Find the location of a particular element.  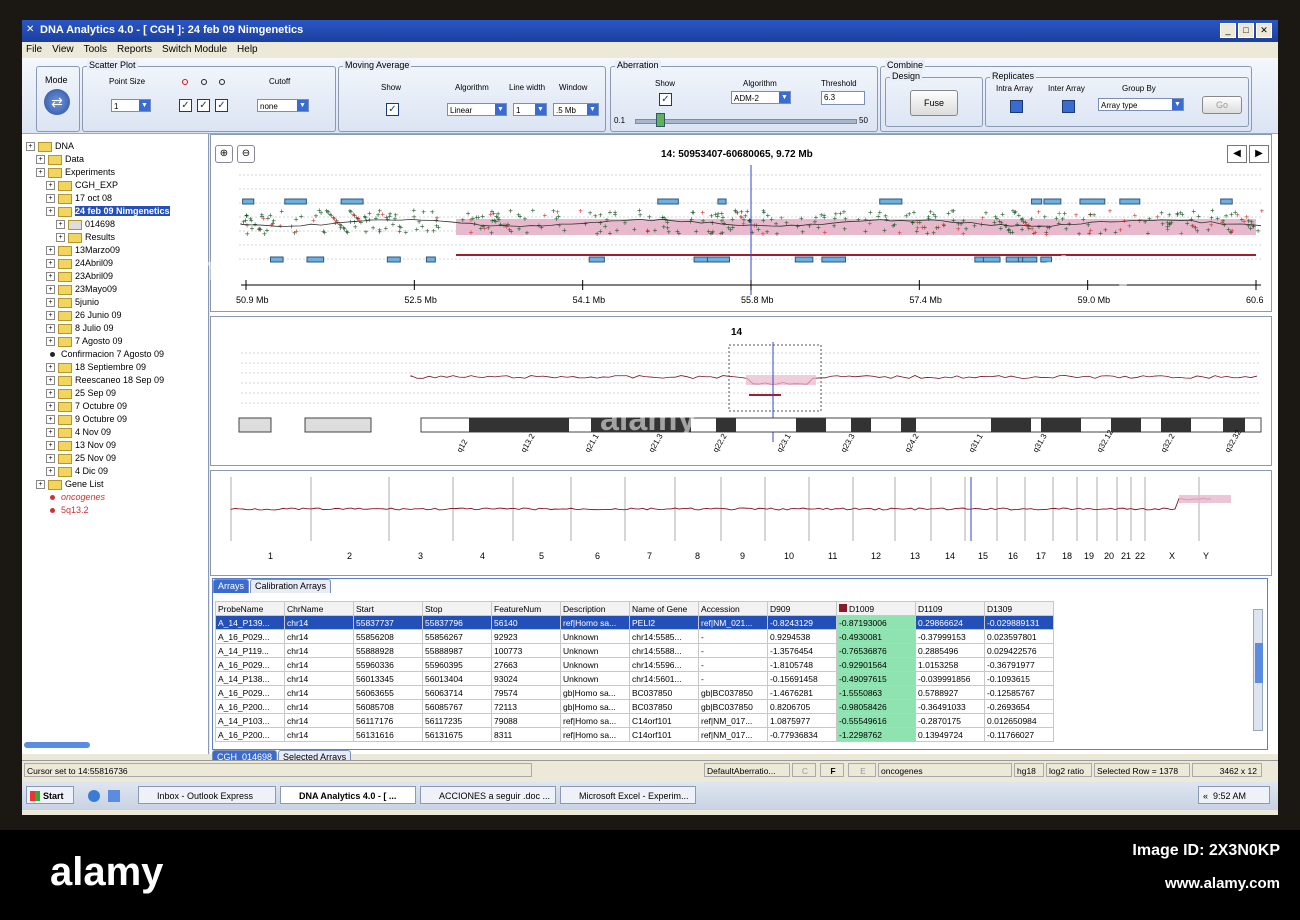

menu-view: View is located at coordinates (63, 49).